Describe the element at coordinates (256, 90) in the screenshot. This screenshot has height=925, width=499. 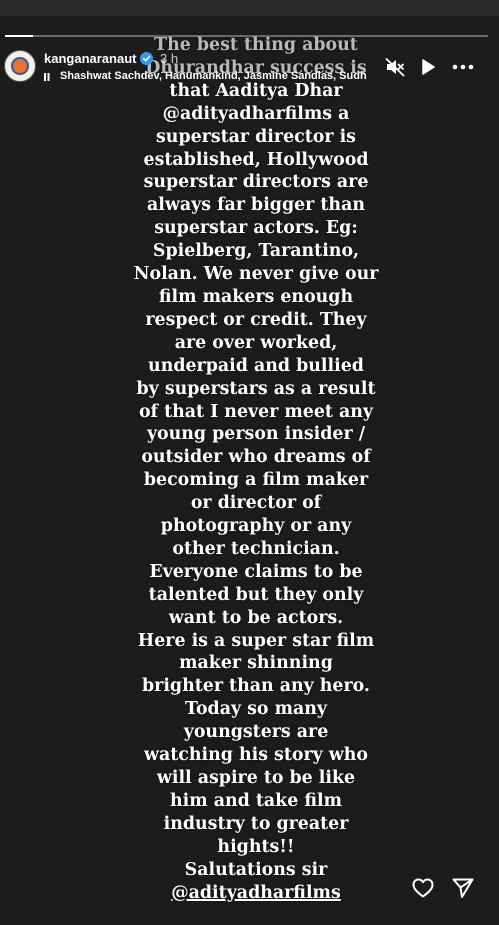
I see `story-text-line: that Aaditya Dhar` at that location.